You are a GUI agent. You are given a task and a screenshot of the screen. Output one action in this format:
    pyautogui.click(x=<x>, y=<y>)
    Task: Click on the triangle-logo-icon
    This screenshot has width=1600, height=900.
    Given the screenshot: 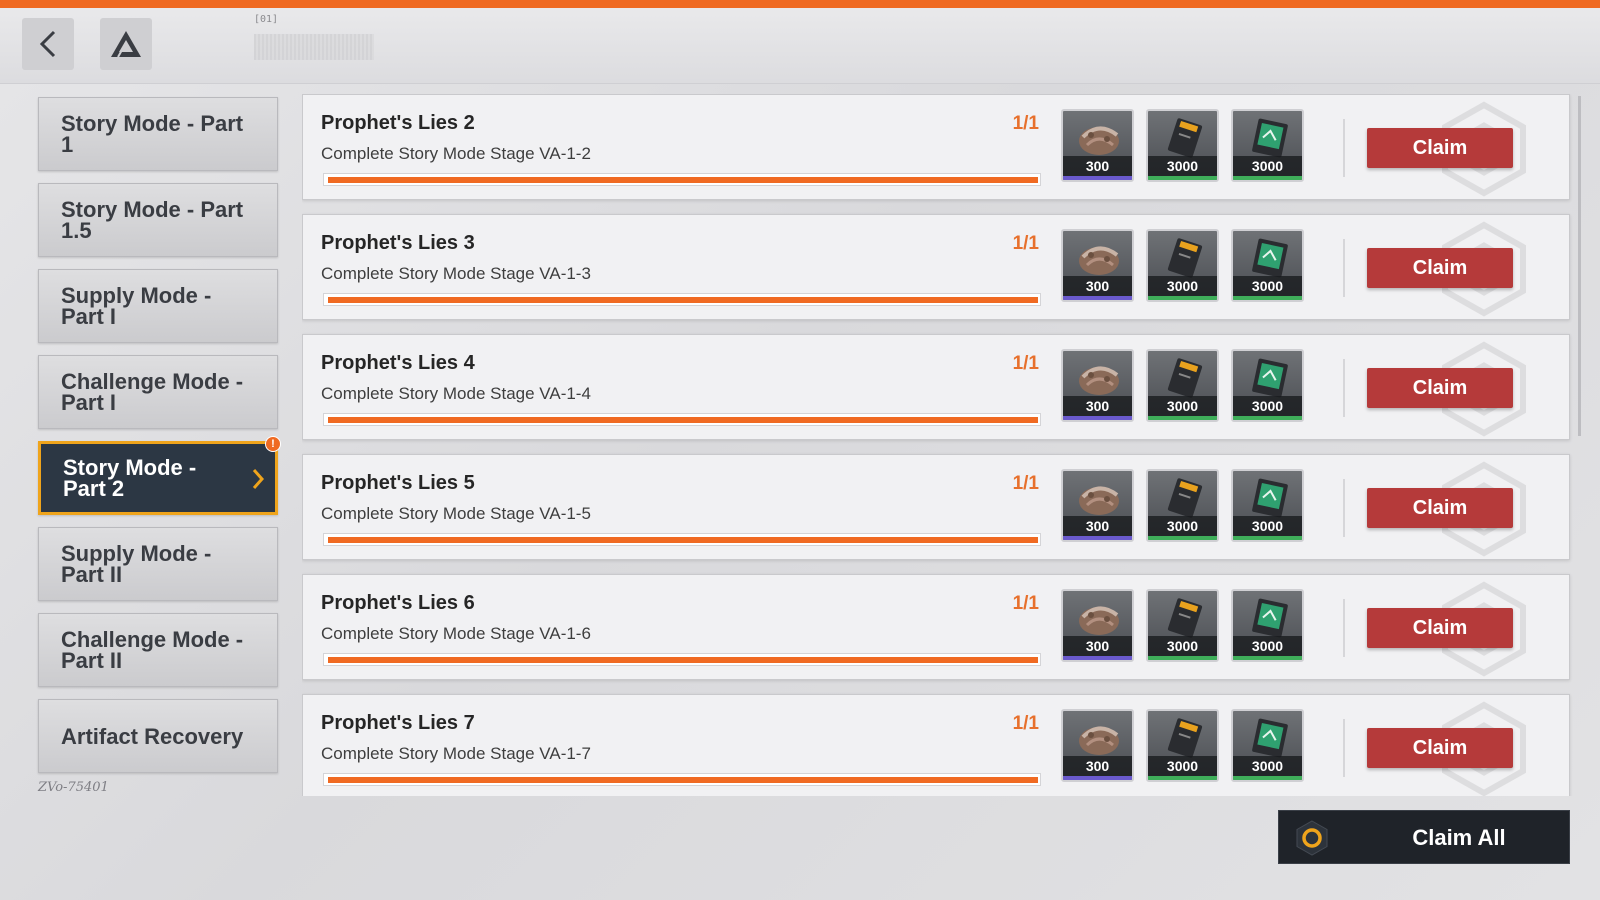 What is the action you would take?
    pyautogui.click(x=126, y=44)
    